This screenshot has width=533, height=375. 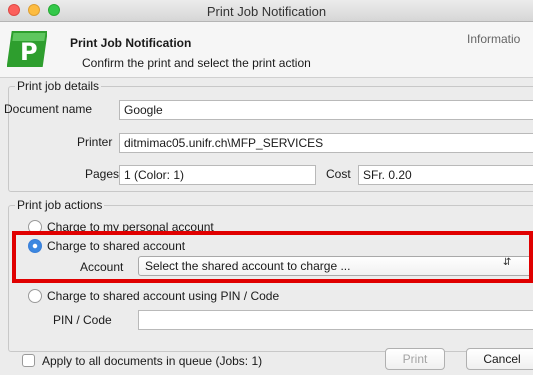 What do you see at coordinates (60, 205) in the screenshot?
I see `actions-legend: Print job actions` at bounding box center [60, 205].